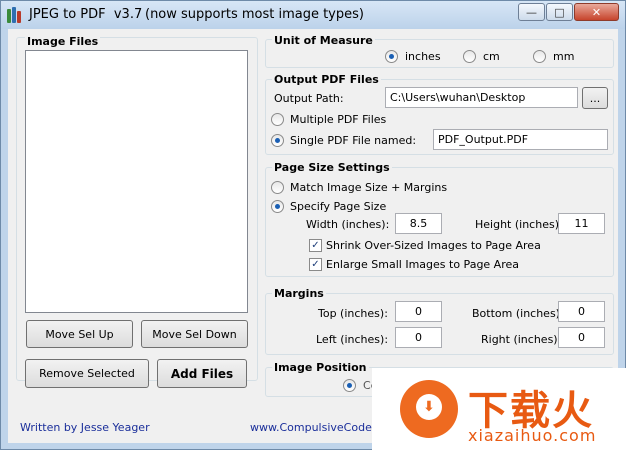  What do you see at coordinates (581, 311) in the screenshot?
I see `bottom-margin-input: 0` at bounding box center [581, 311].